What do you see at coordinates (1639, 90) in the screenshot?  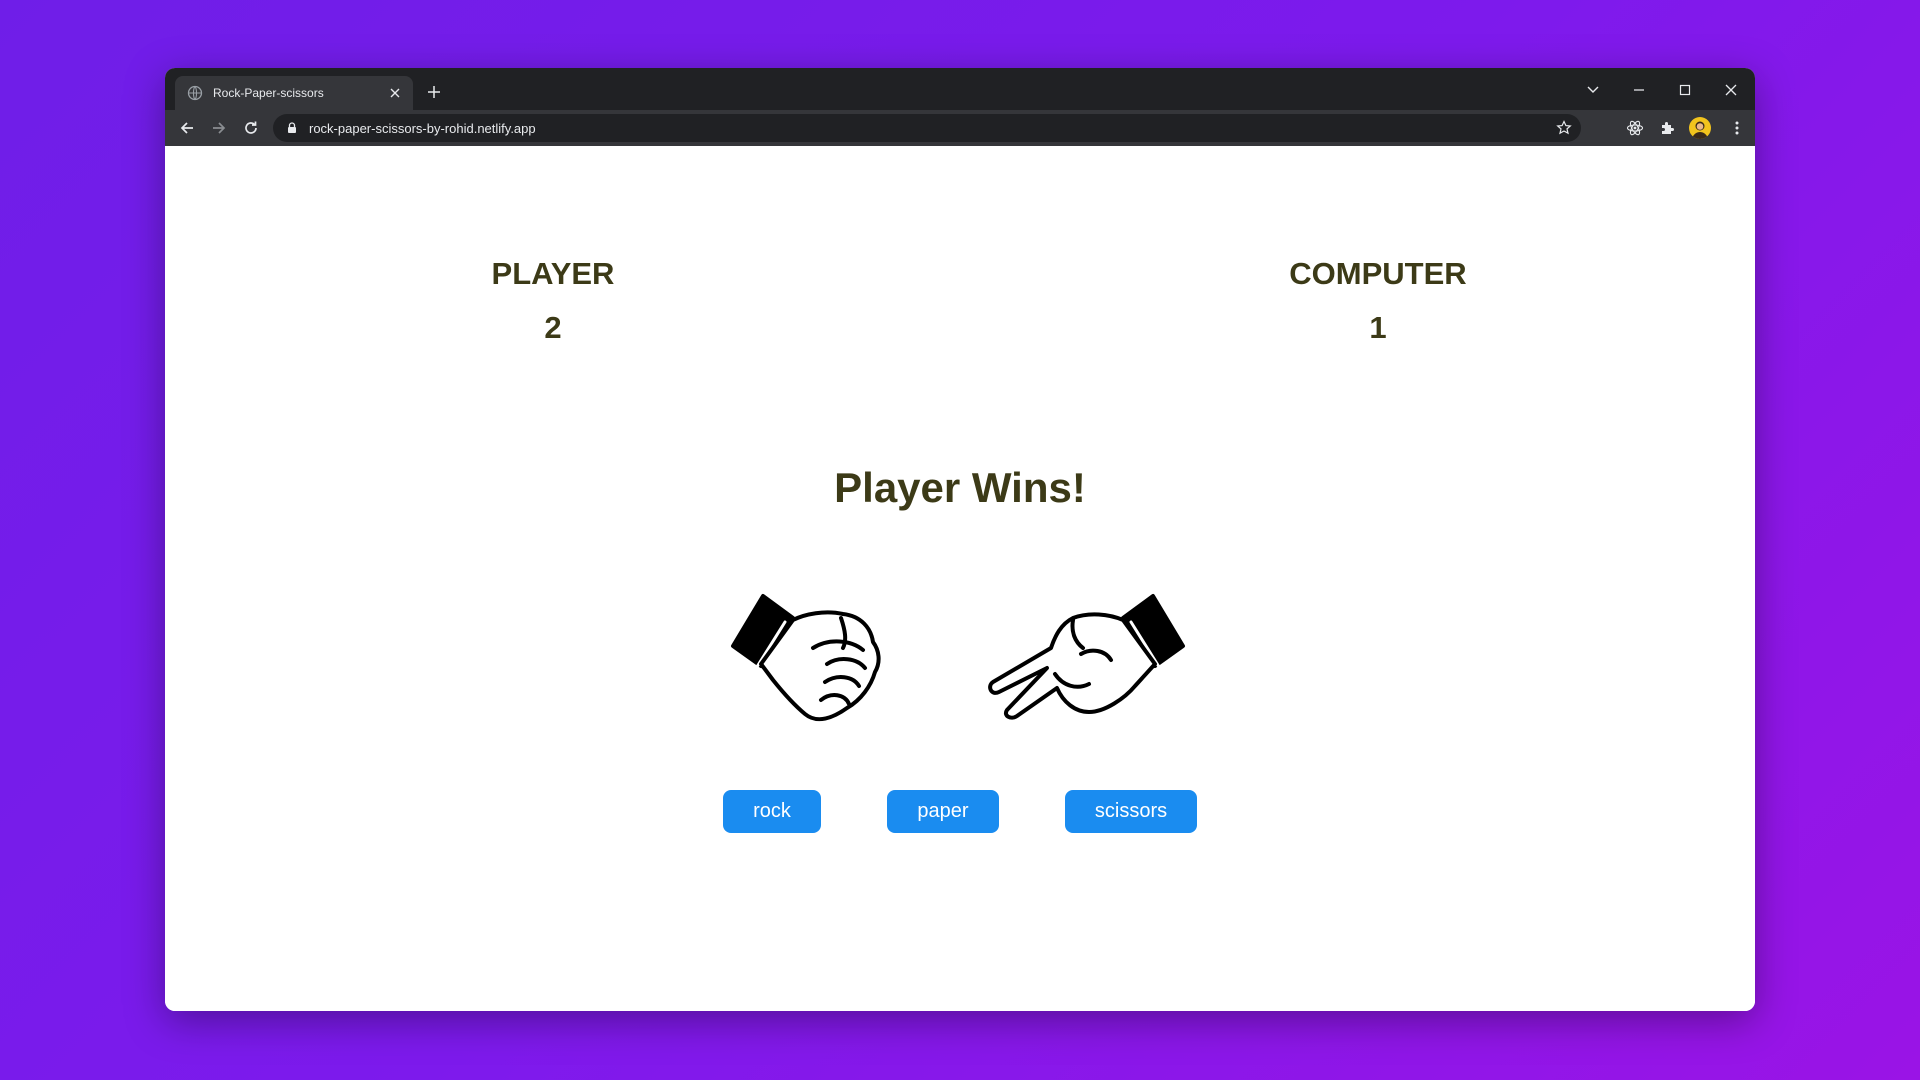 I see `minimize-icon` at bounding box center [1639, 90].